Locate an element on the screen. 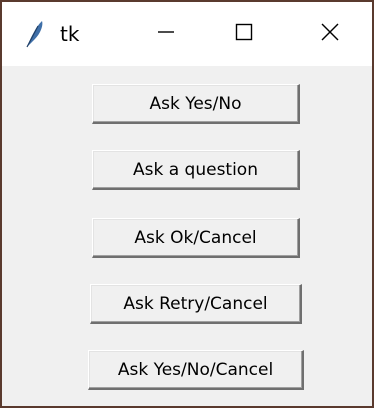  ask-question-button: Ask a question is located at coordinates (196, 170).